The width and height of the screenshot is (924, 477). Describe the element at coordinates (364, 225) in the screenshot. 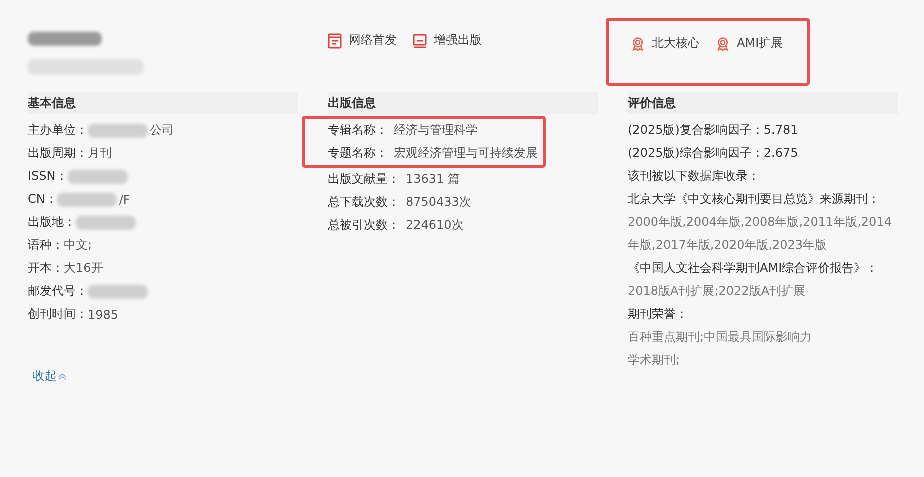

I see `field-label: 总被引次数：` at that location.